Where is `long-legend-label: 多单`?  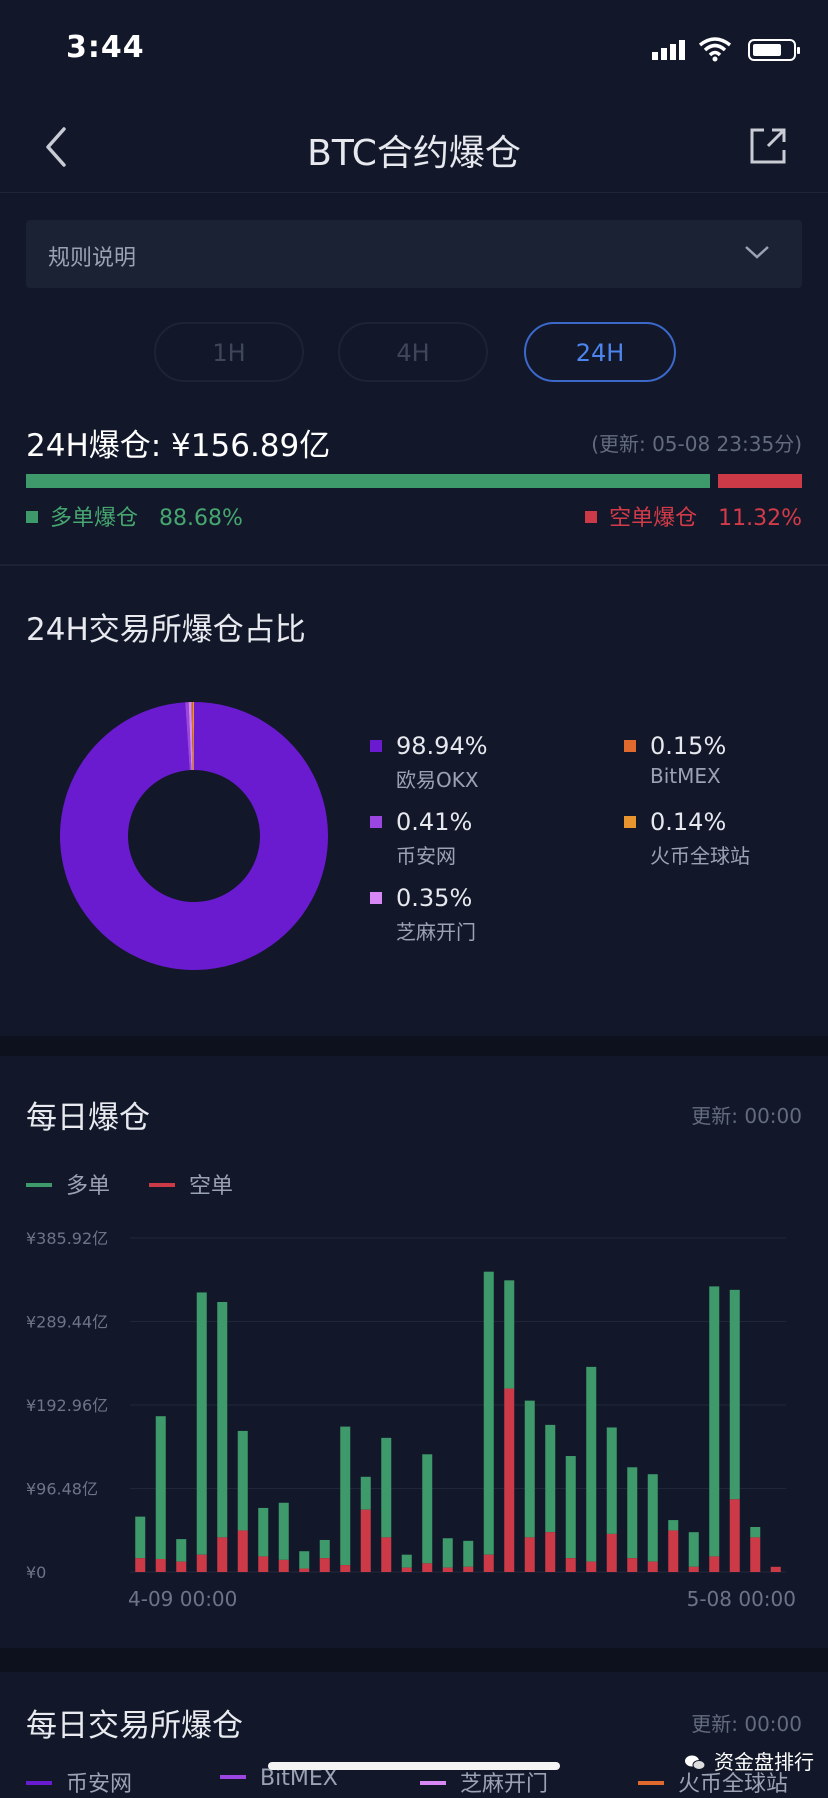 long-legend-label: 多单 is located at coordinates (88, 1186).